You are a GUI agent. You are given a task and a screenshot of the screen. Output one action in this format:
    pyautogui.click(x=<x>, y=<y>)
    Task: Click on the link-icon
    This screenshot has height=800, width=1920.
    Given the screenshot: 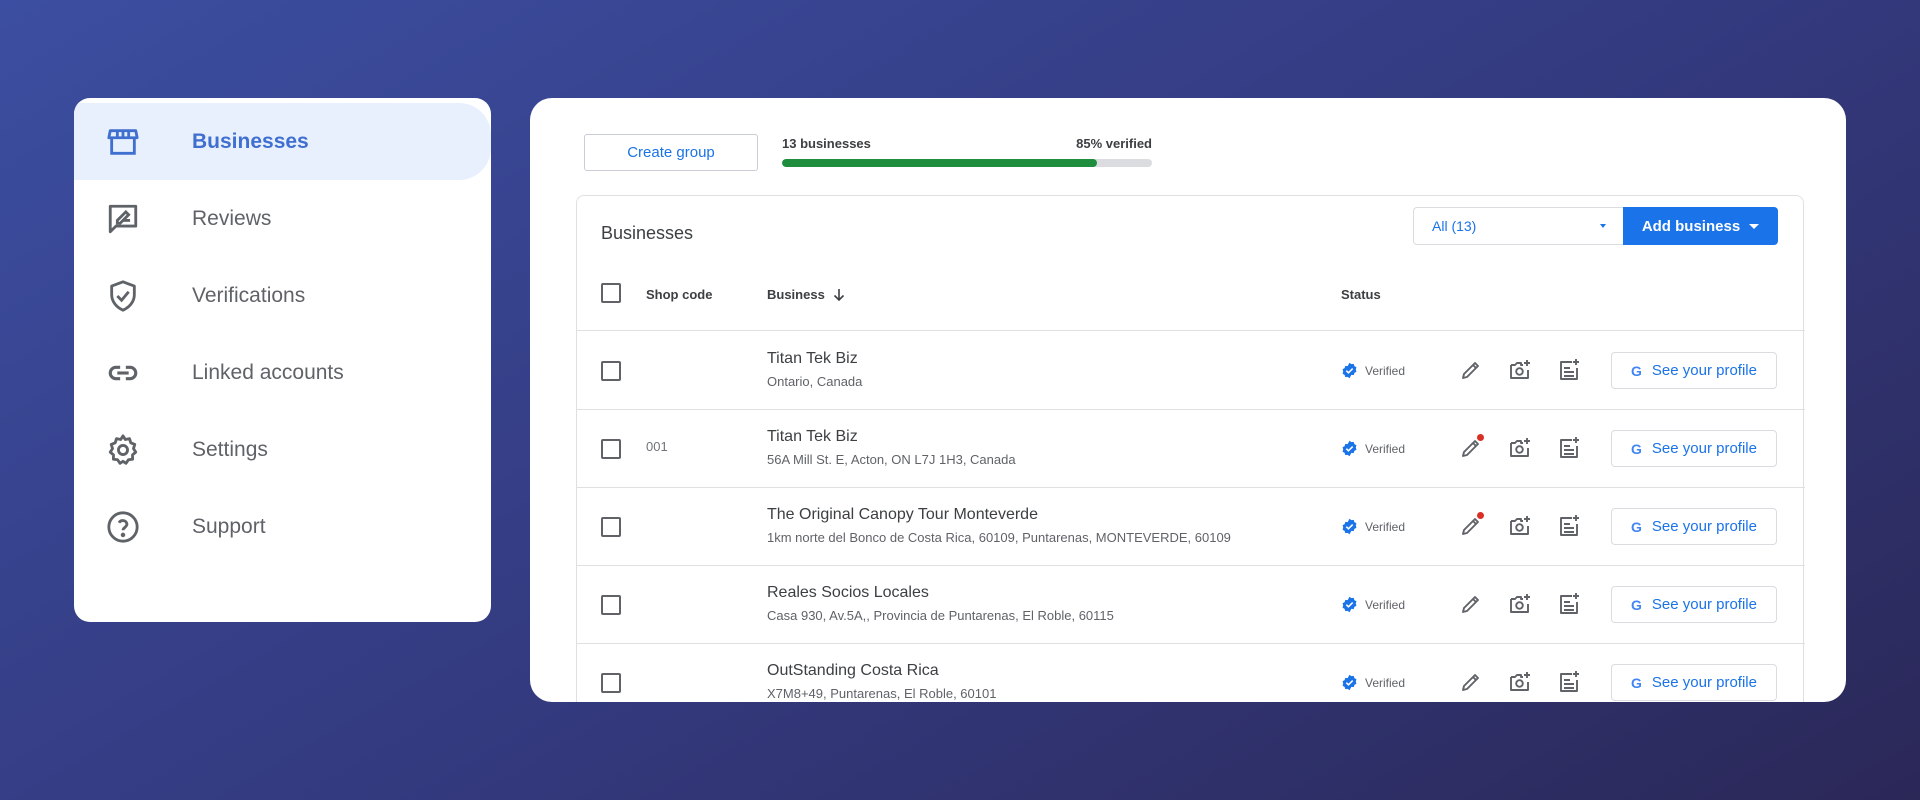 What is the action you would take?
    pyautogui.click(x=123, y=373)
    